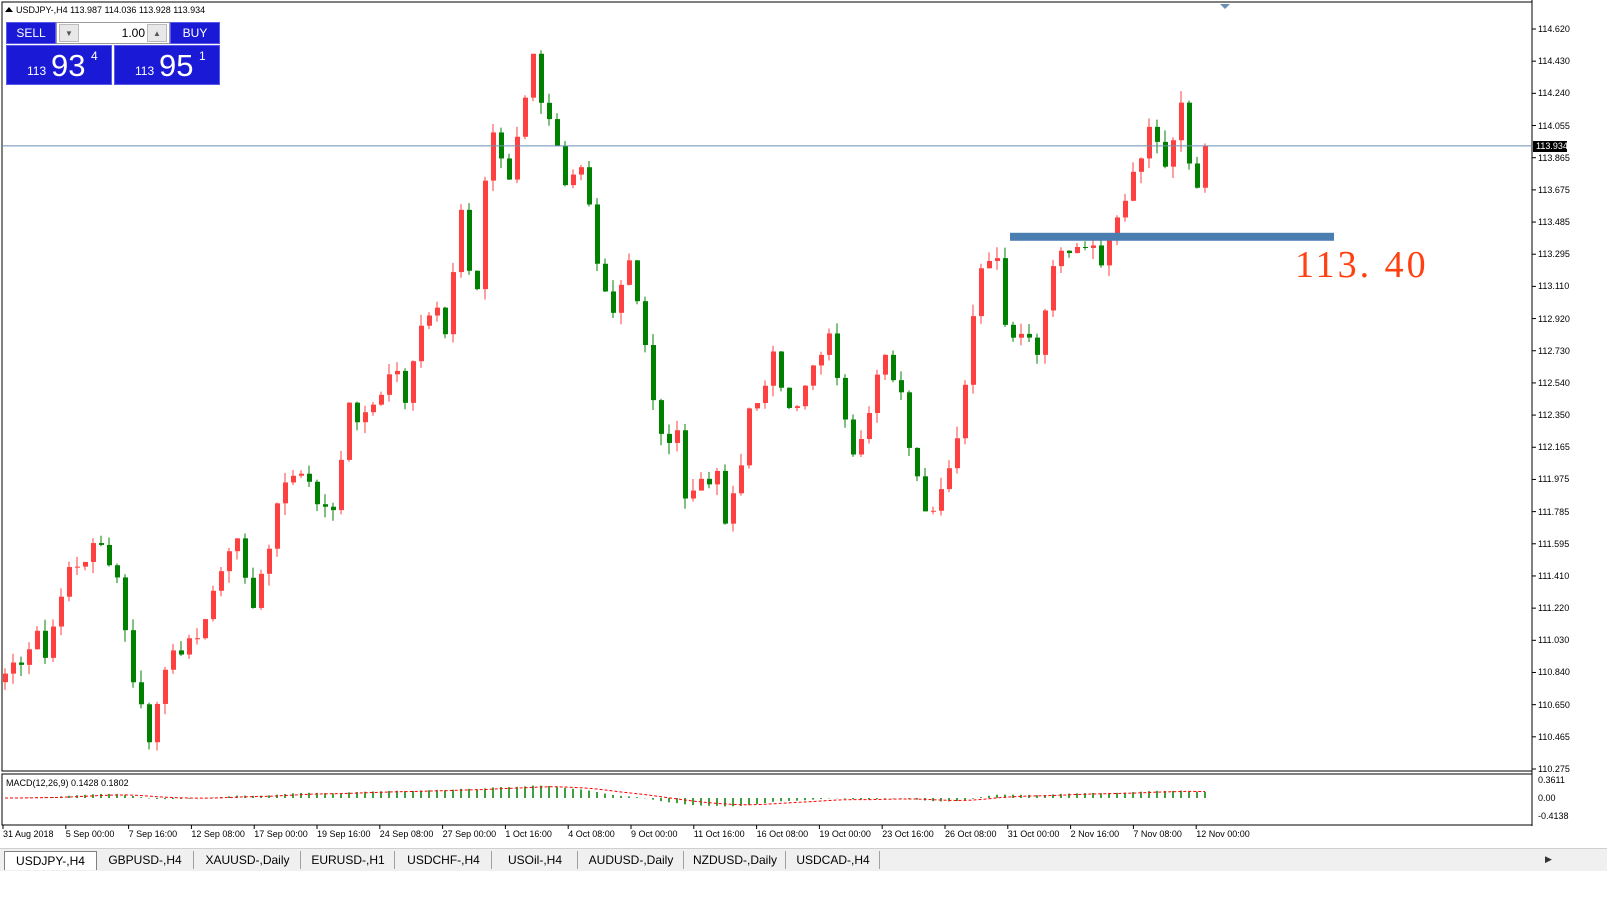  What do you see at coordinates (1547, 798) in the screenshot?
I see `macd-axis-label: 0.00` at bounding box center [1547, 798].